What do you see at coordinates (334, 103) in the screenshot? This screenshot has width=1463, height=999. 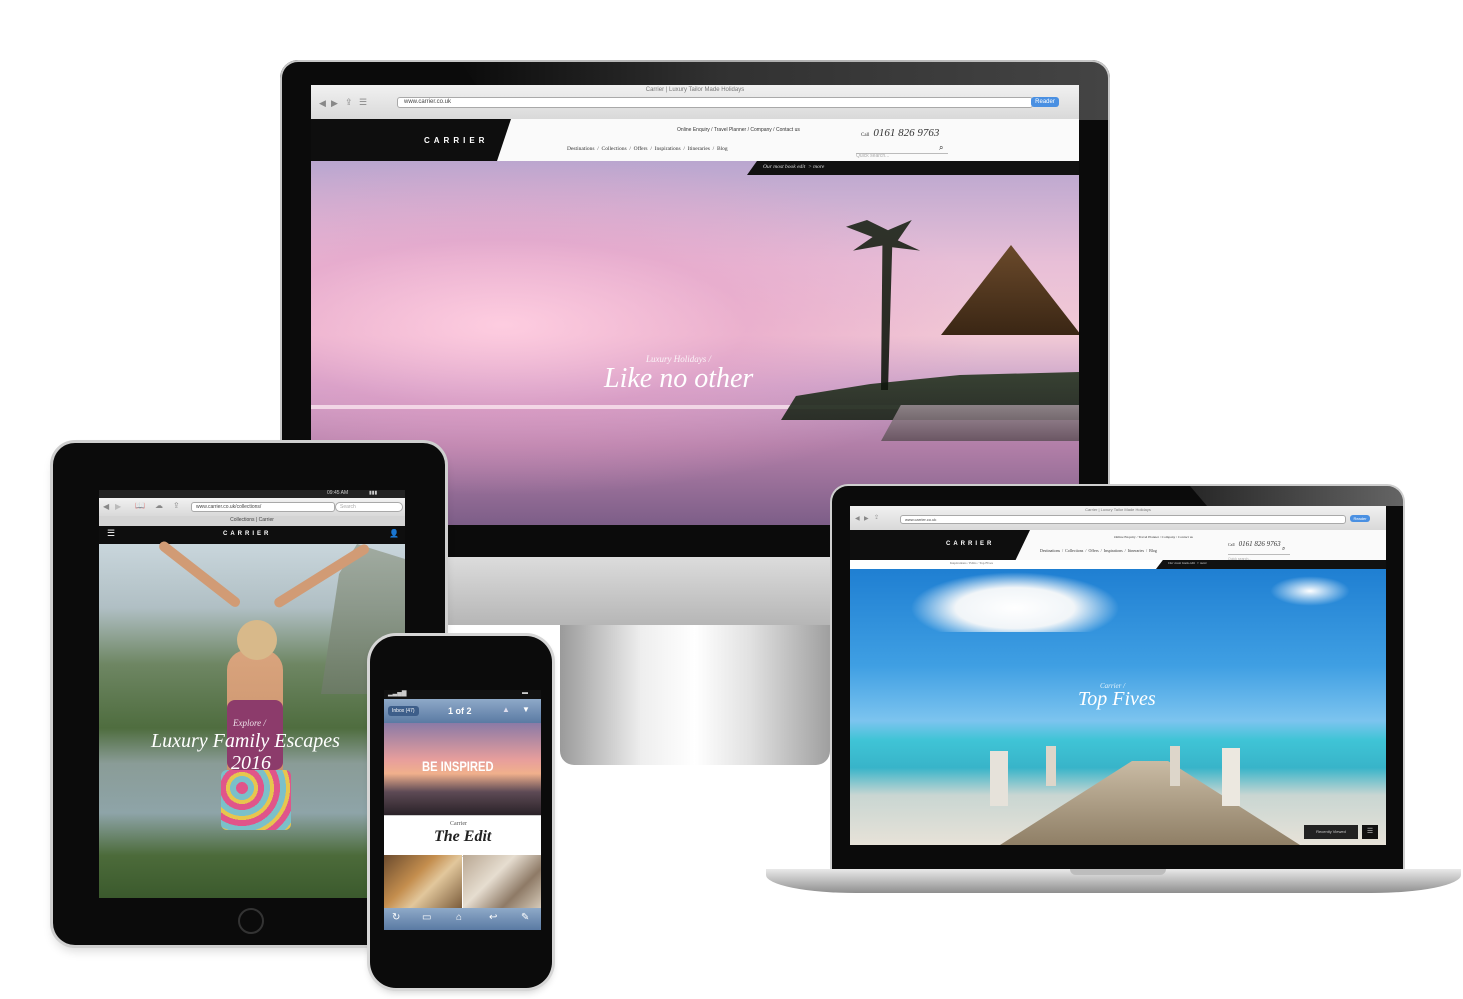 I see `desktop-forward-icon: ▶` at bounding box center [334, 103].